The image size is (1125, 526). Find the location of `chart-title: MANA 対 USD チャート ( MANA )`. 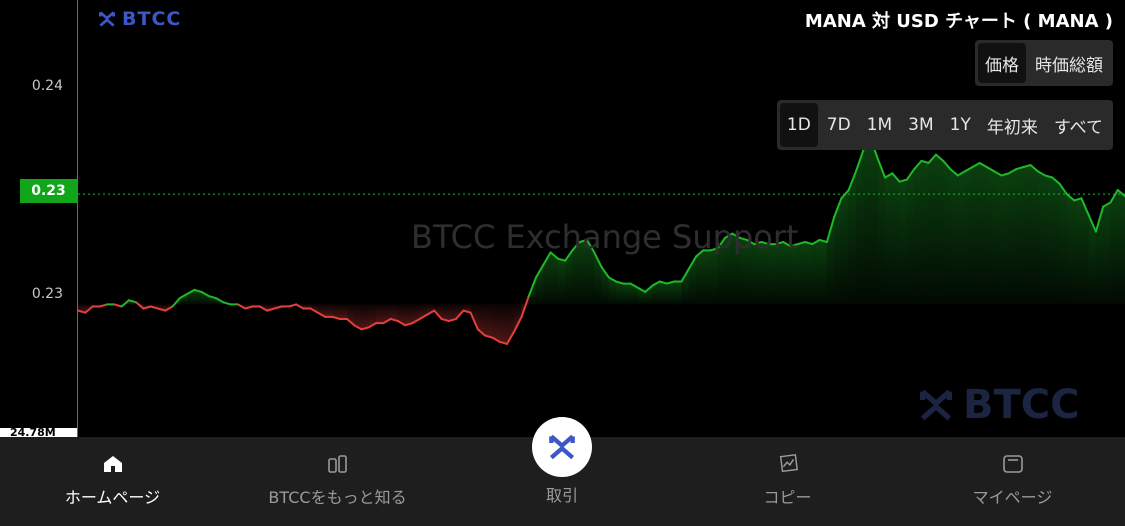

chart-title: MANA 対 USD チャート ( MANA ) is located at coordinates (958, 21).